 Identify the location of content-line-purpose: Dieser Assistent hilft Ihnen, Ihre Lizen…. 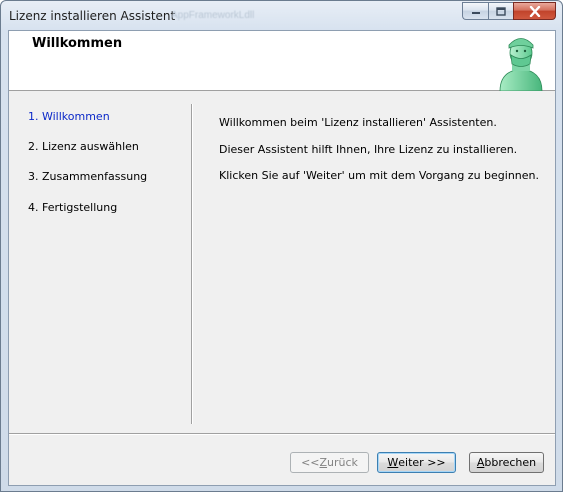
(368, 149).